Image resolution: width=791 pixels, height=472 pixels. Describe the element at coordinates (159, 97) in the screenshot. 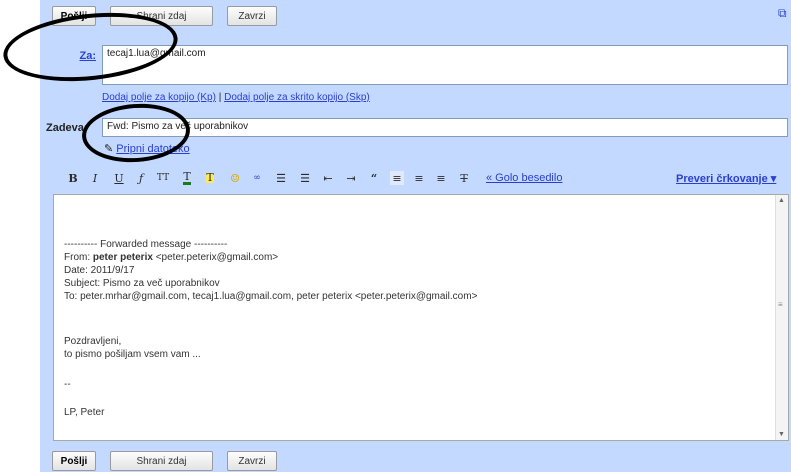

I see `add-cc-link: Dodaj polje za kopijo (Kp)` at that location.